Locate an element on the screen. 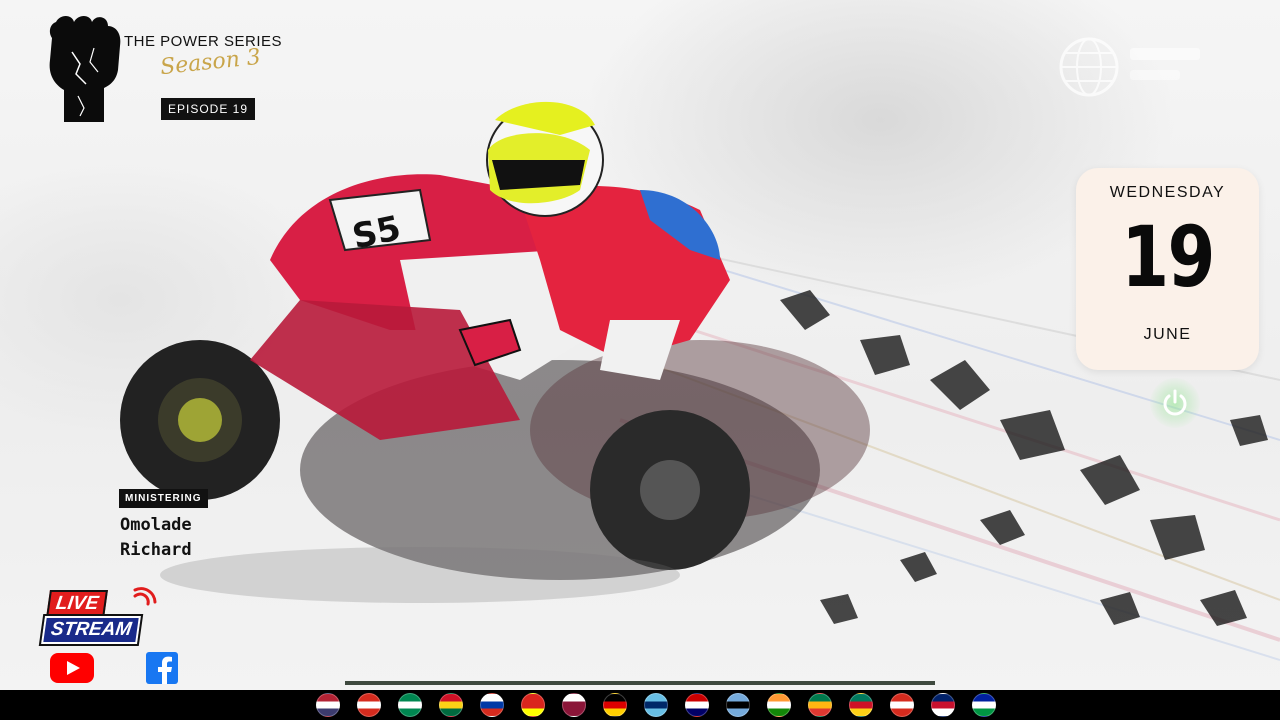  episode-badge: EPISODE 19 is located at coordinates (208, 109).